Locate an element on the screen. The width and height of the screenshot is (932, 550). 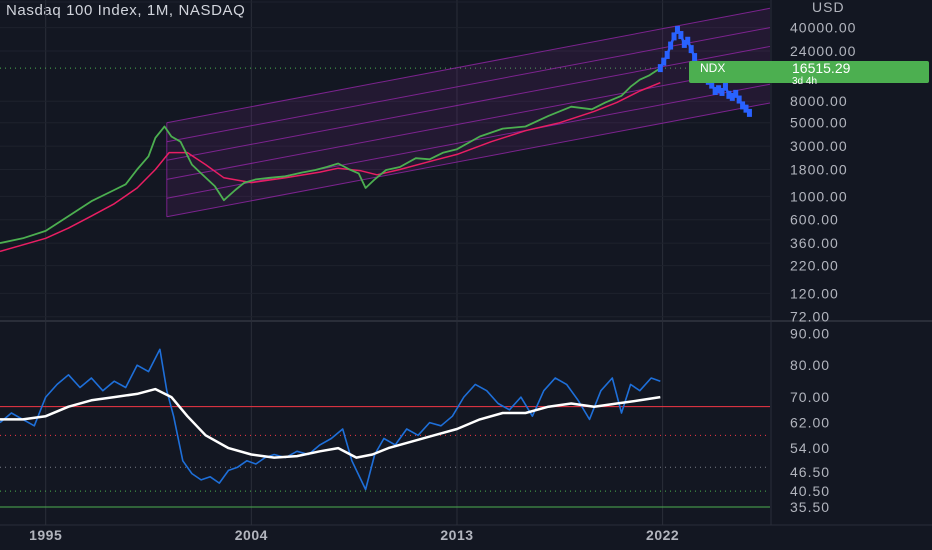
time-tick-label-2: 2013 is located at coordinates (456, 535).